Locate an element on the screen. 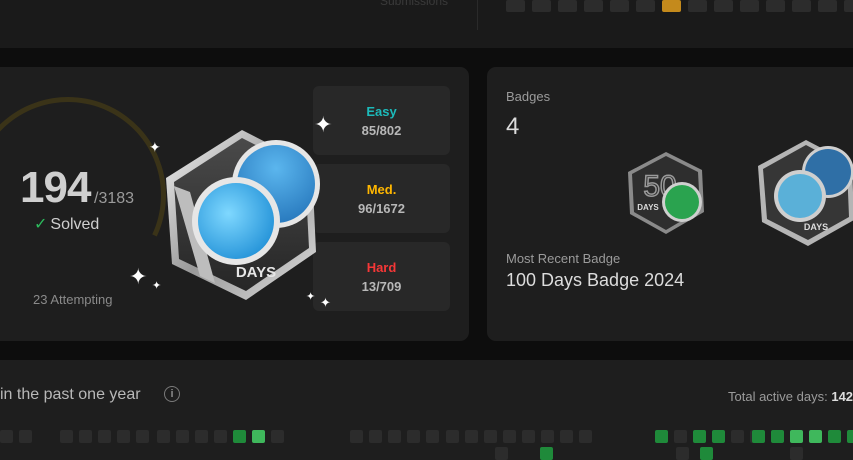 The image size is (853, 460). info-icon: i is located at coordinates (172, 394).